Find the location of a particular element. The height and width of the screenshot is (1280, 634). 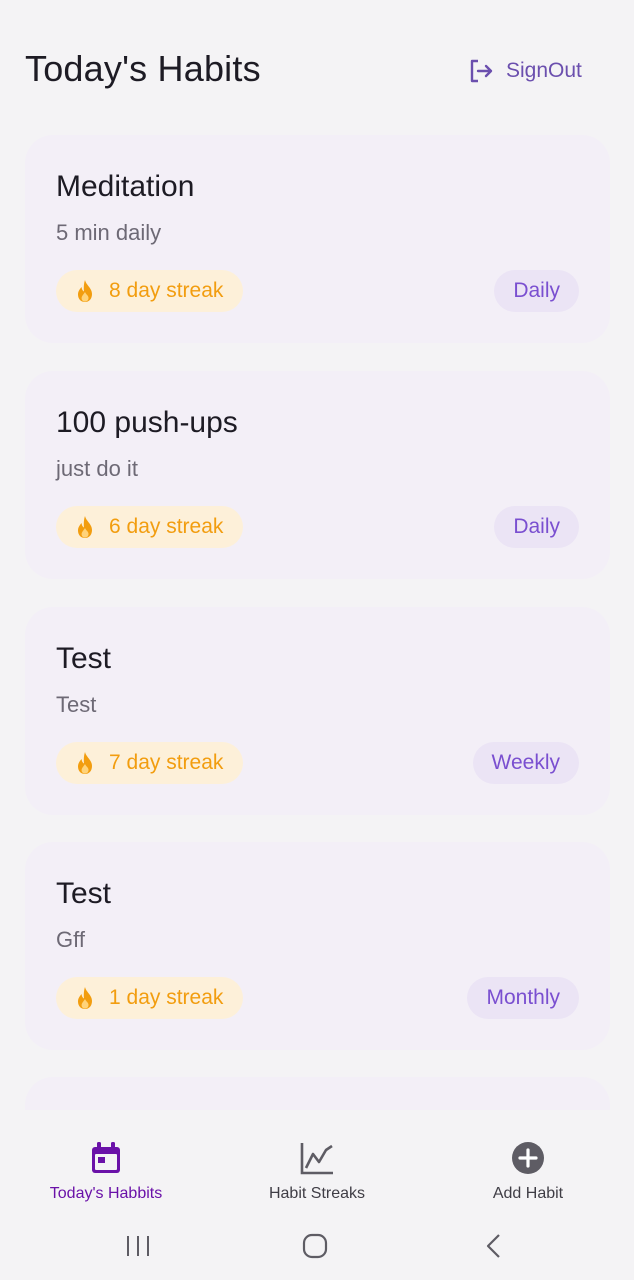

nav-todays-habits: Today's Habbits is located at coordinates (106, 1171).